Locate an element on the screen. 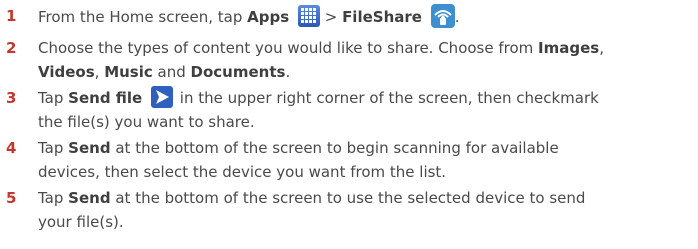 The image size is (698, 249). documents-label: Documents is located at coordinates (238, 72).